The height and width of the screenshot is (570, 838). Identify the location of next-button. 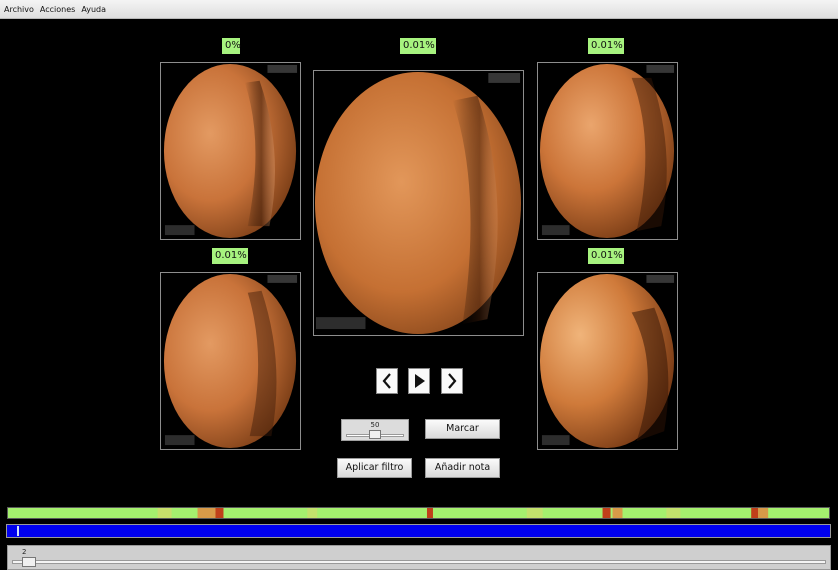
(452, 381).